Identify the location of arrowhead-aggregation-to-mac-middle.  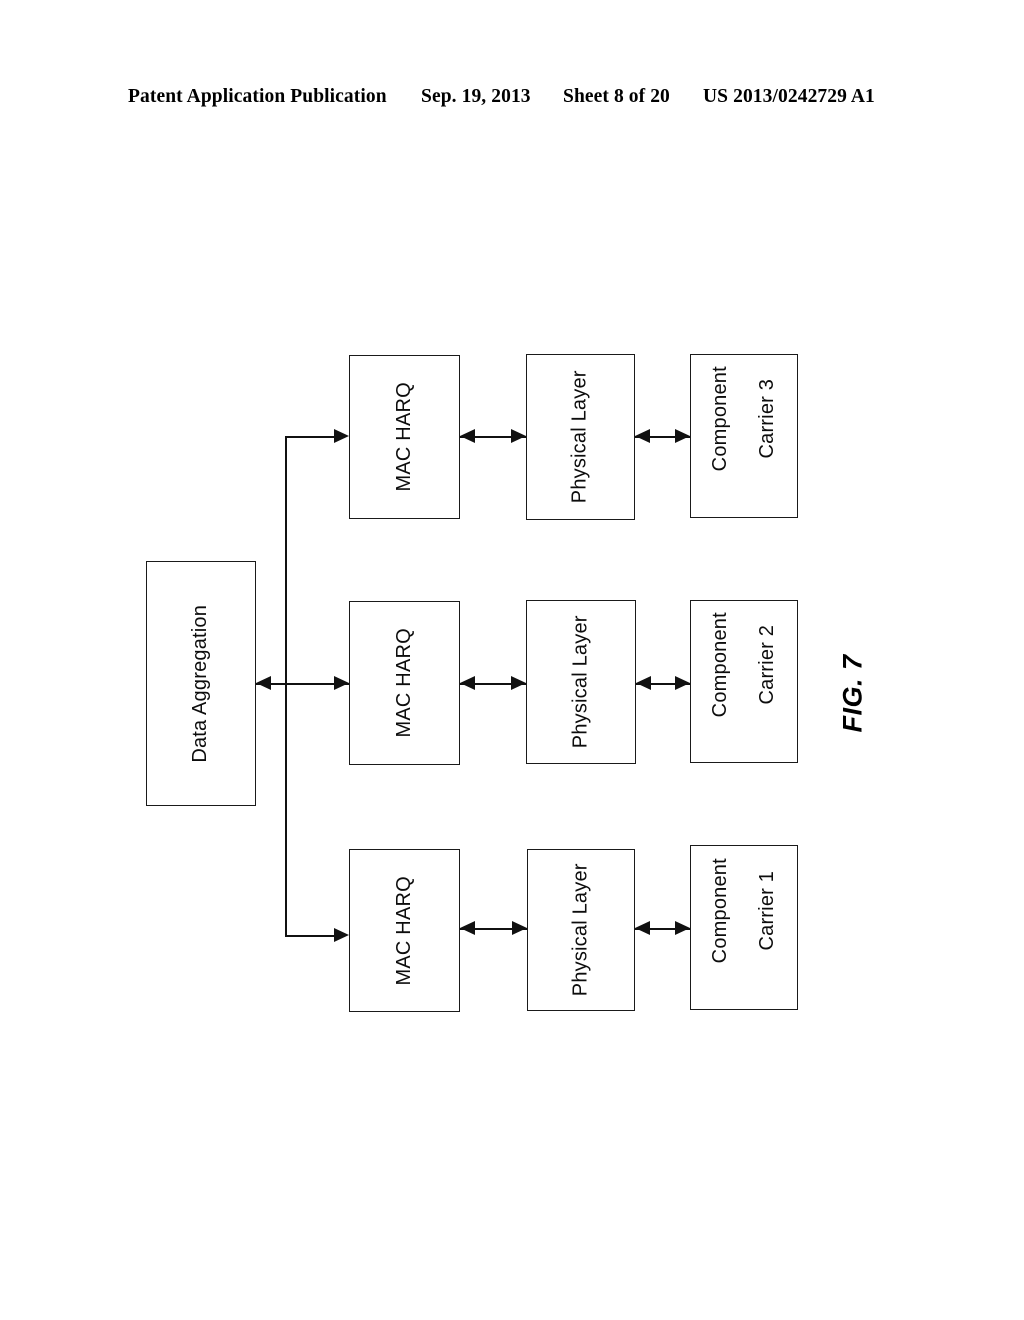
(341, 683).